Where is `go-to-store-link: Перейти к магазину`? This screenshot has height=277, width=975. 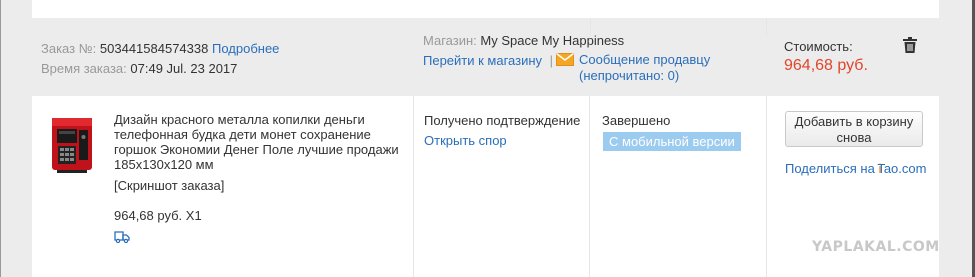 go-to-store-link: Перейти к магазину is located at coordinates (482, 60).